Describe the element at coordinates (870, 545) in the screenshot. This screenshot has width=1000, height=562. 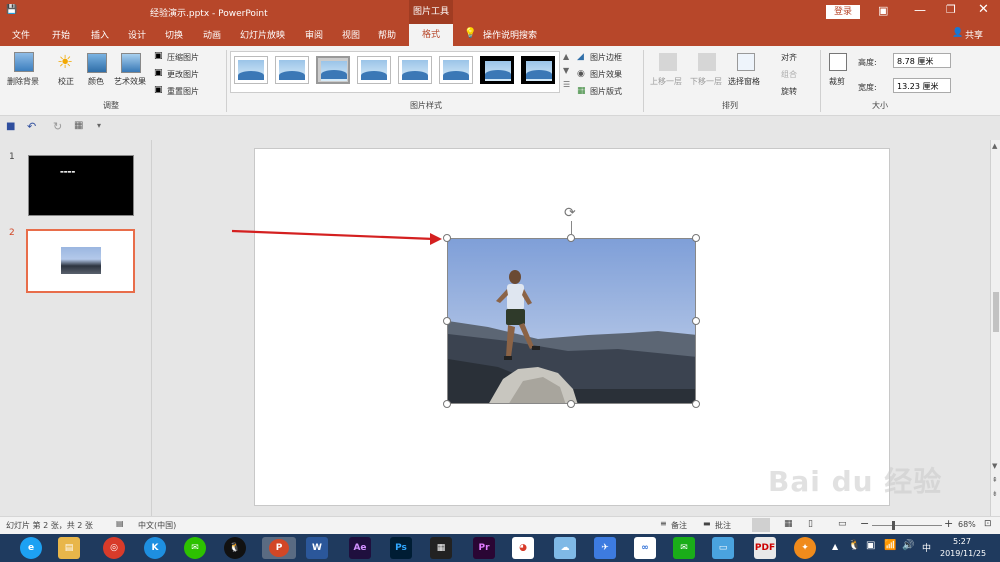
I see `network-error-icon: ▣` at that location.